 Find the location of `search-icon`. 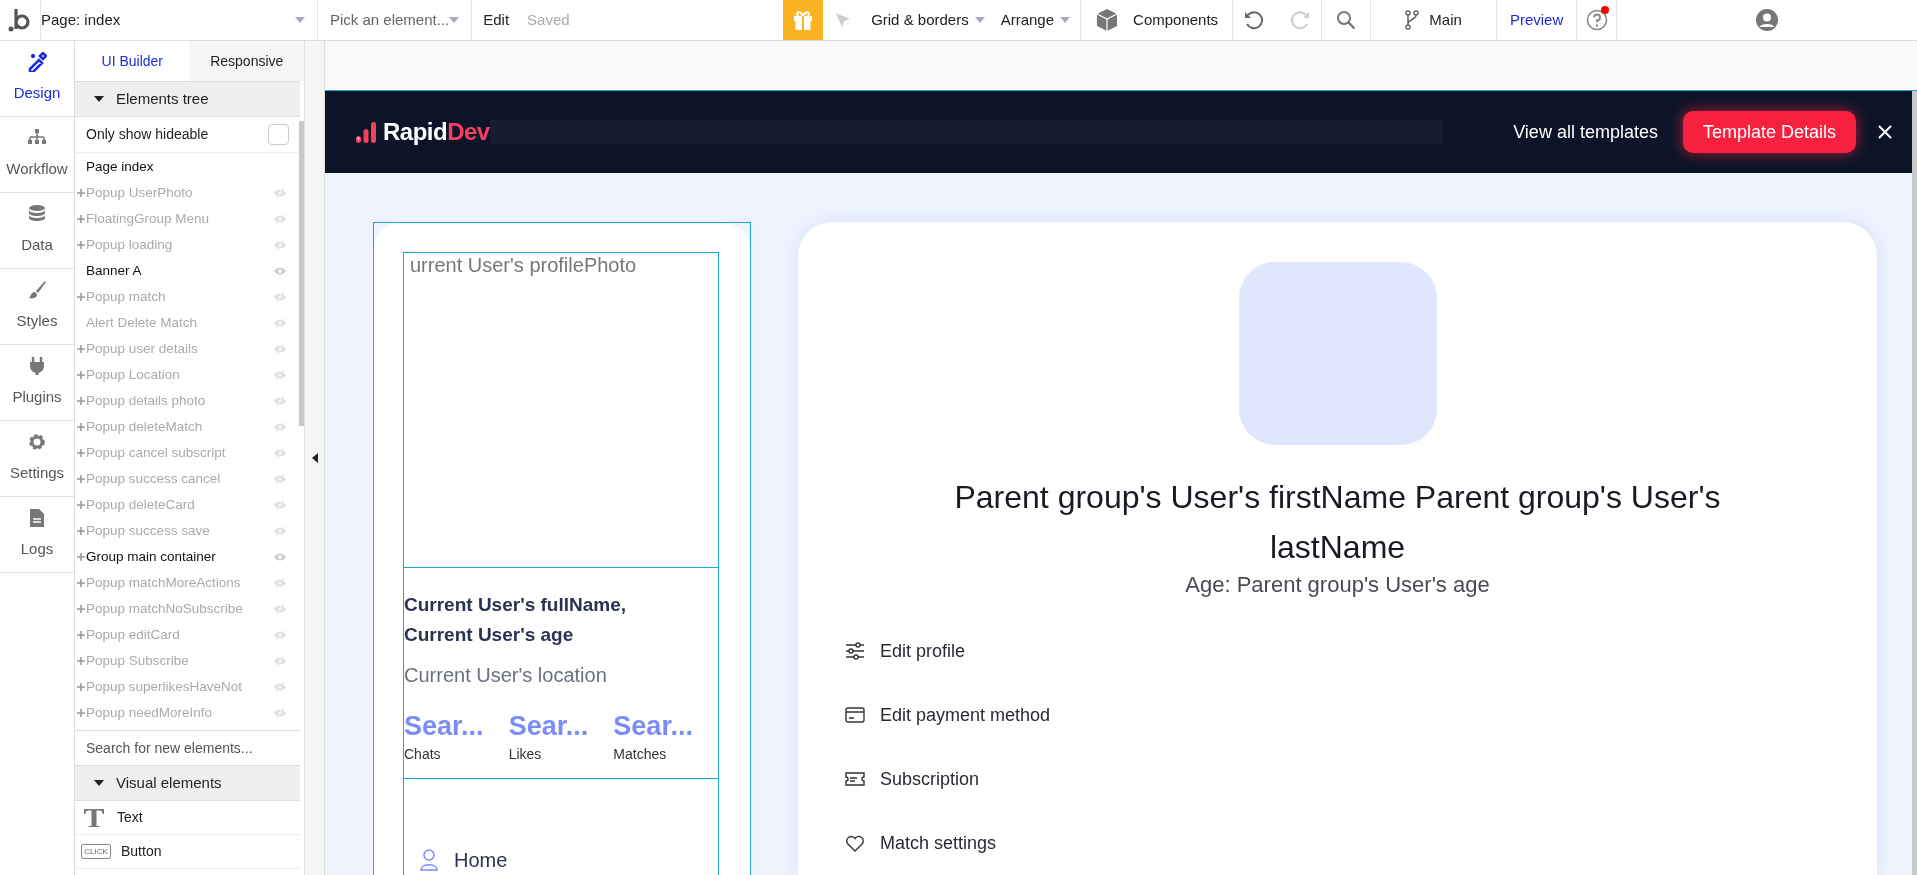

search-icon is located at coordinates (1346, 20).